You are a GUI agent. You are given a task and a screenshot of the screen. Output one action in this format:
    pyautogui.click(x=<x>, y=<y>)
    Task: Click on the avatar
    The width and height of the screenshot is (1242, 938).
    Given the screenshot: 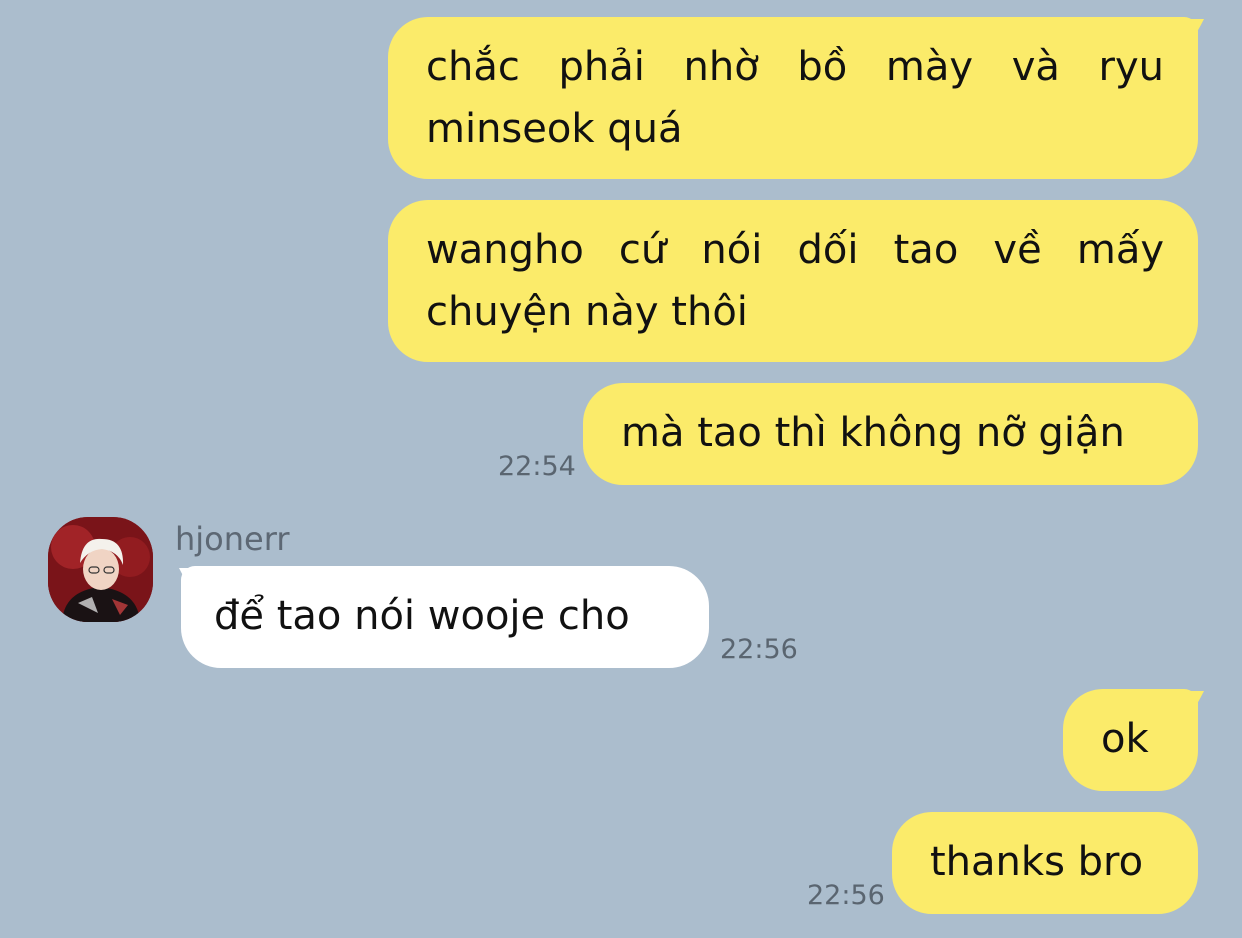 What is the action you would take?
    pyautogui.click(x=100, y=569)
    